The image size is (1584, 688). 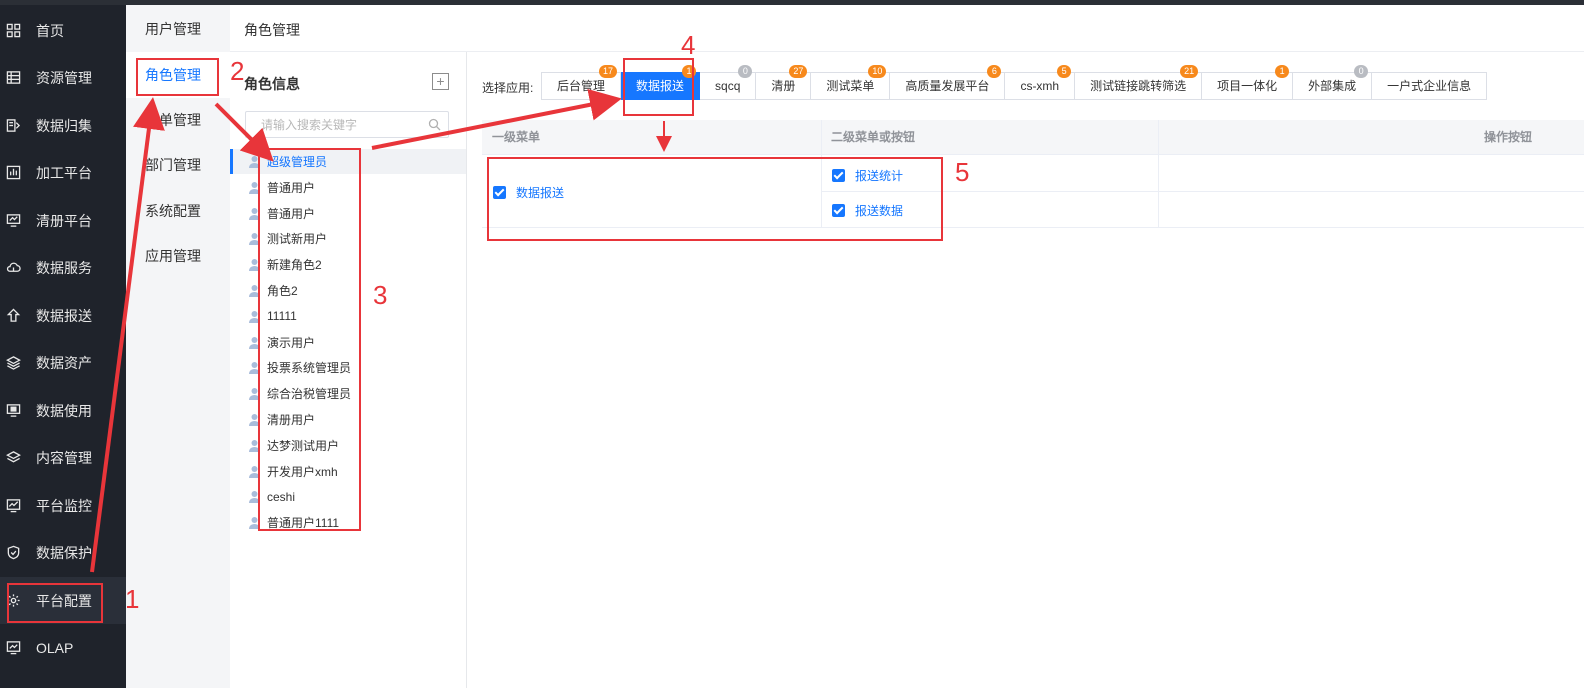 I want to click on sidebar-item-data-service: 数据服务, so click(x=63, y=267).